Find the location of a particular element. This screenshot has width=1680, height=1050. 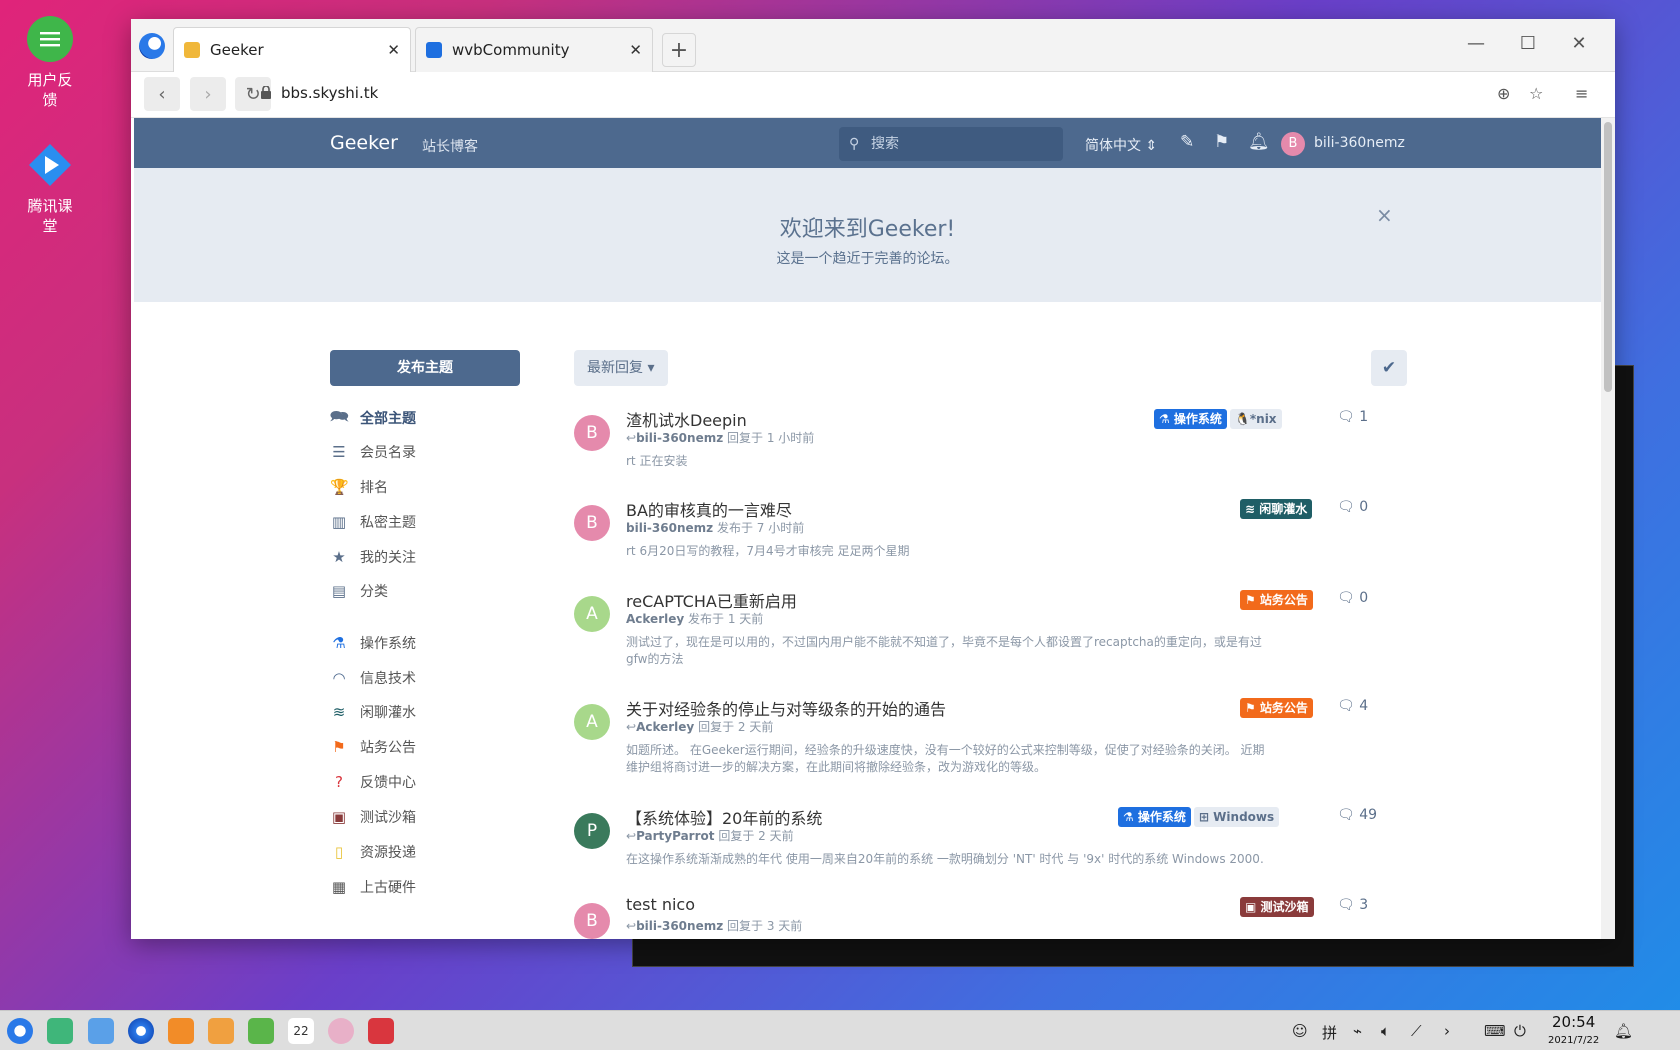

settings-icon is located at coordinates (341, 1031).